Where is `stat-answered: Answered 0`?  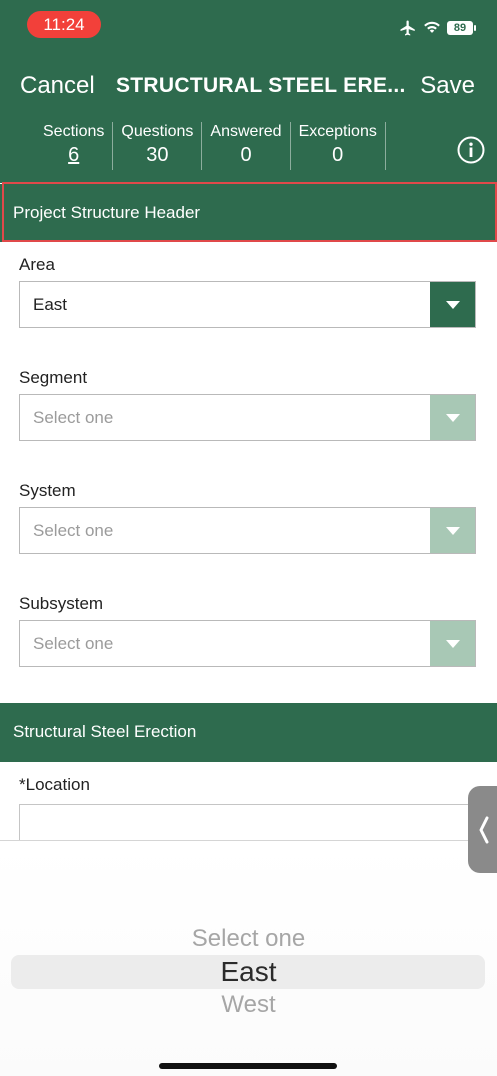
stat-answered: Answered 0 is located at coordinates (246, 146).